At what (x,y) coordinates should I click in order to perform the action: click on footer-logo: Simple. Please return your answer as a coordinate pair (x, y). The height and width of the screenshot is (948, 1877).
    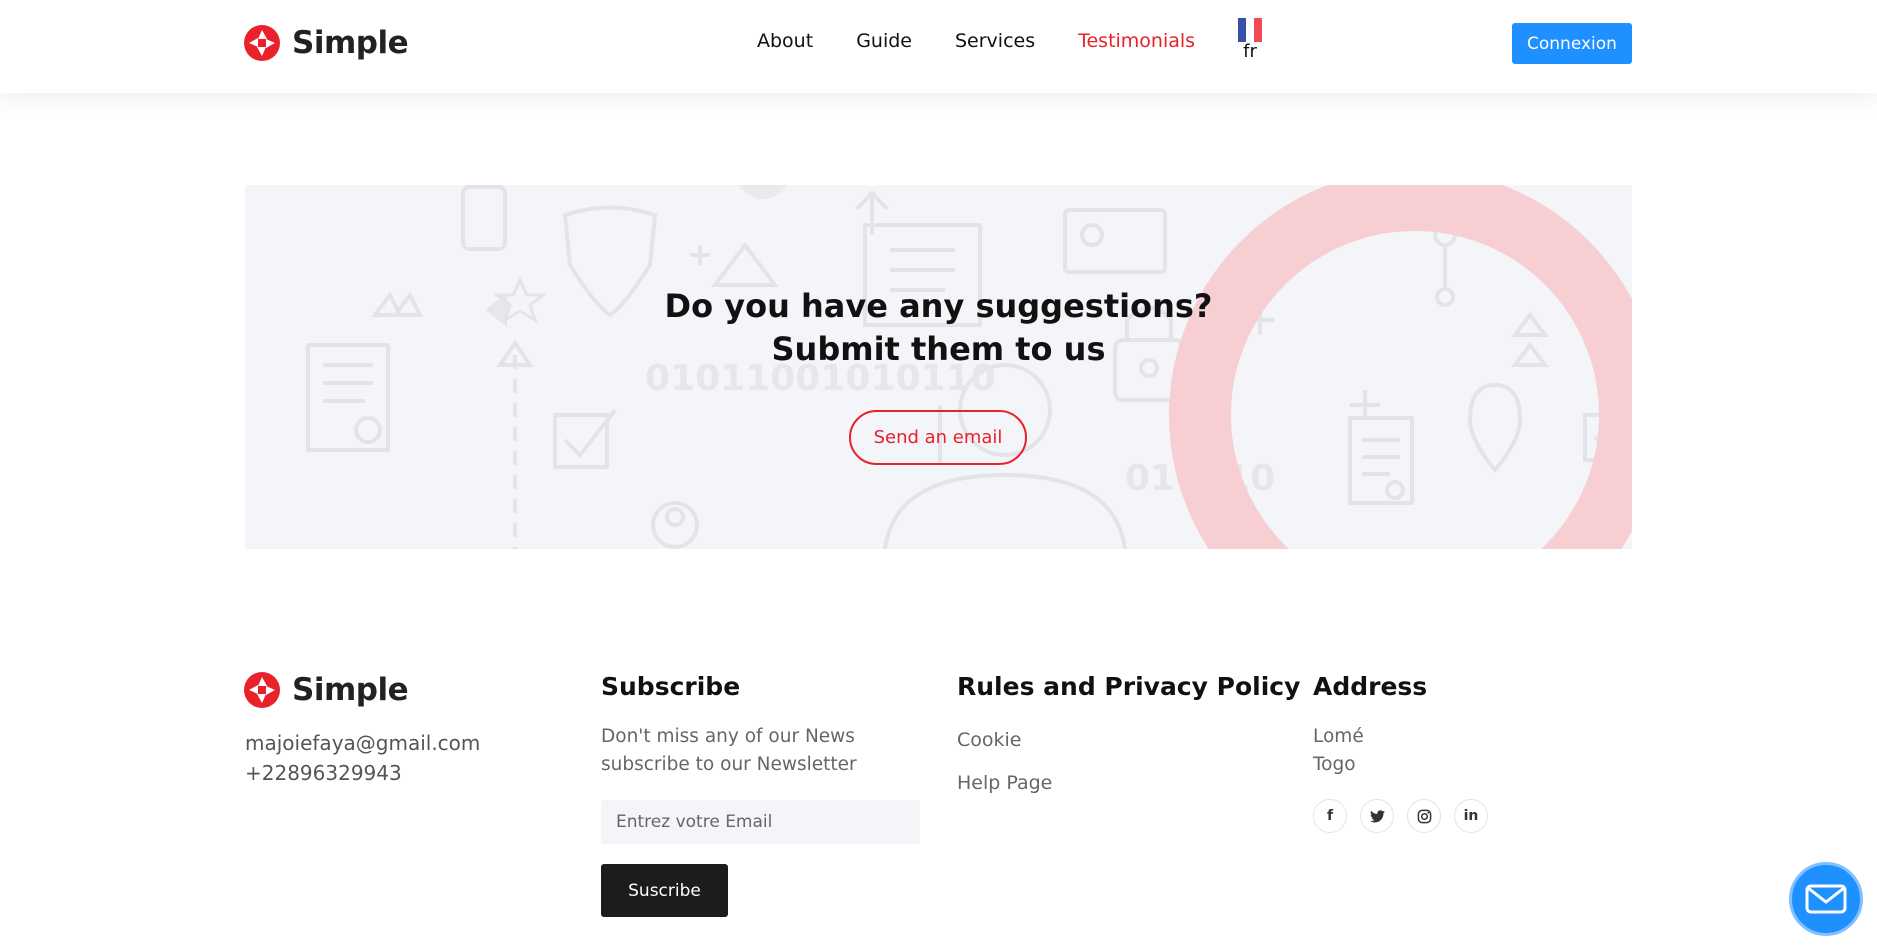
    Looking at the image, I should click on (326, 690).